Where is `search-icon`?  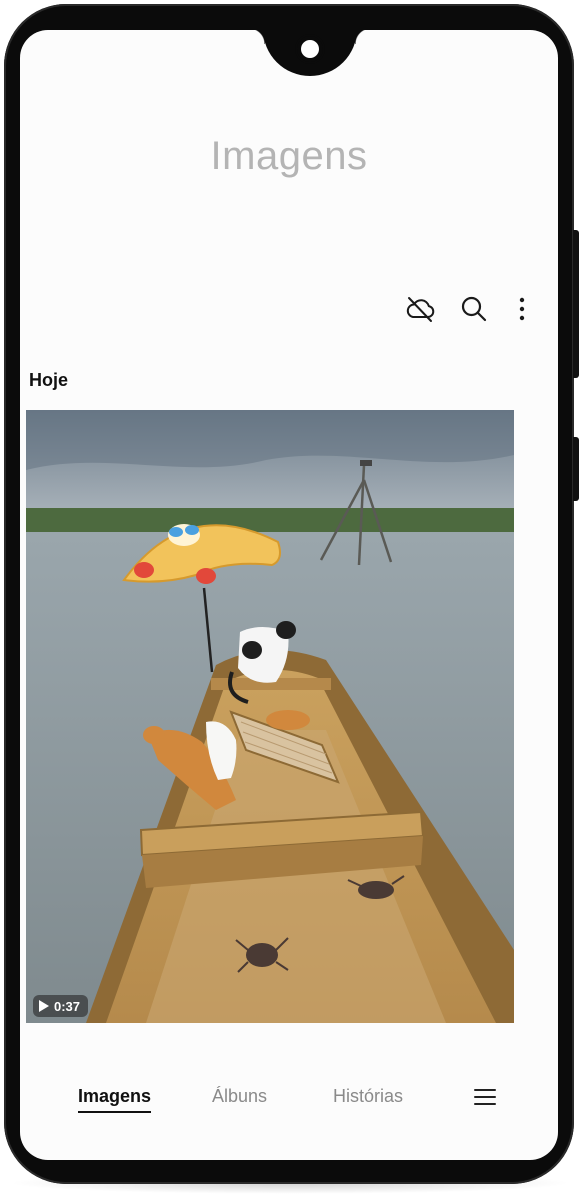
search-icon is located at coordinates (474, 309).